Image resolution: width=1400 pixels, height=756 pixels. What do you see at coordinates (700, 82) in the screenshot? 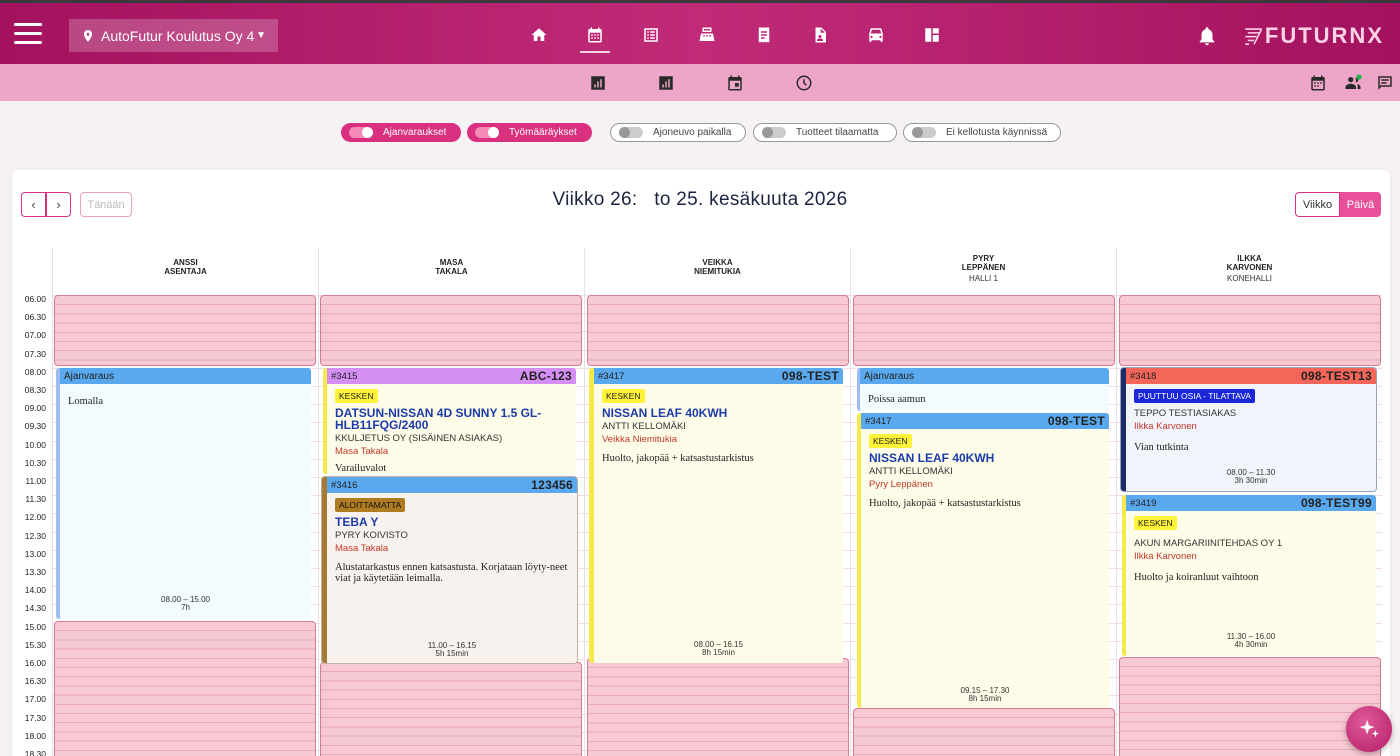
I see `sub-toolbar` at bounding box center [700, 82].